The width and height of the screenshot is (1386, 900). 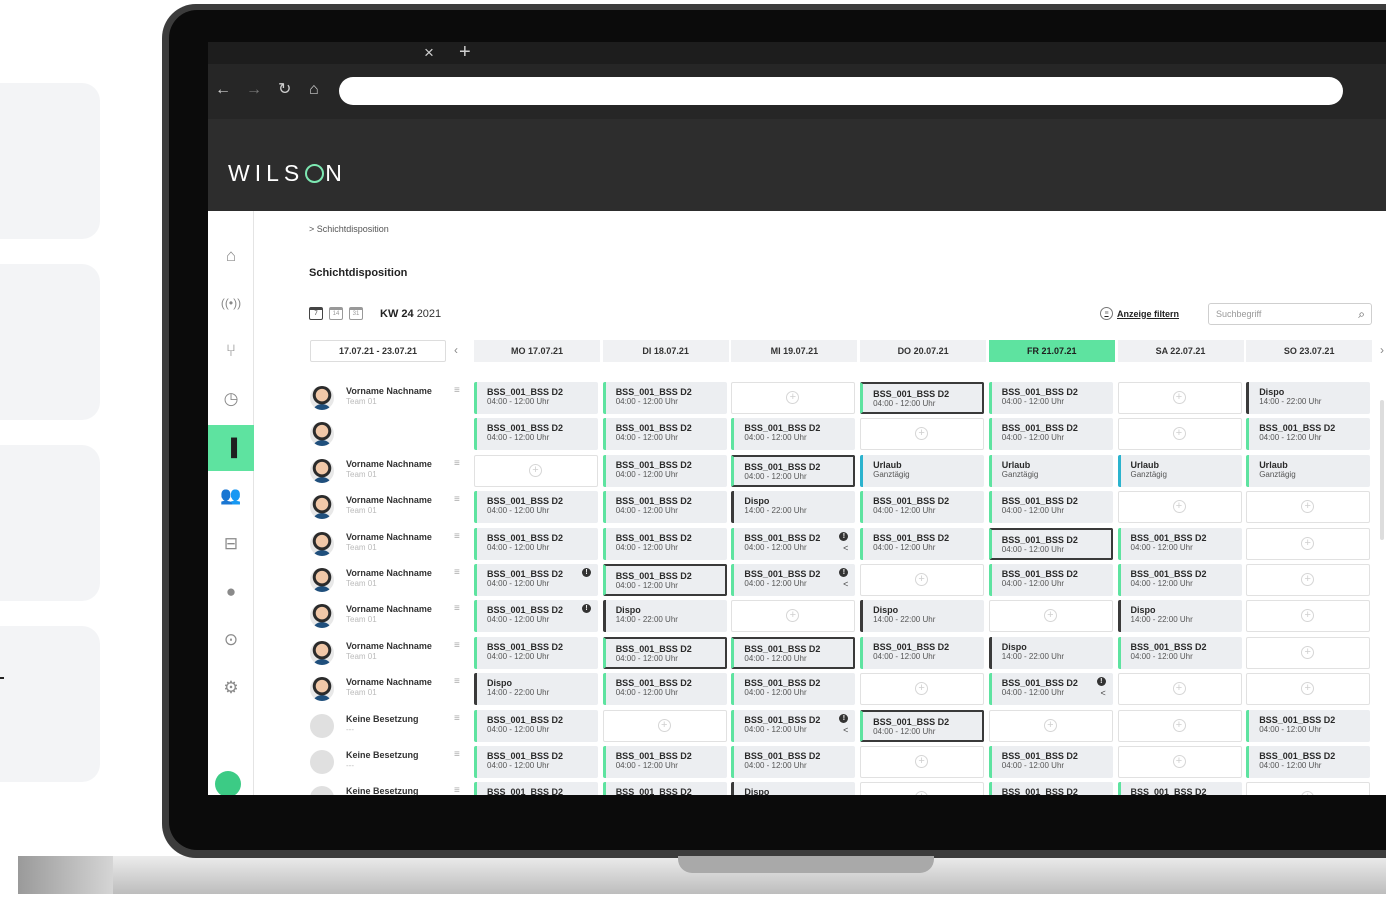 I want to click on filter-link: ≡ Anzeige filtern, so click(x=1139, y=313).